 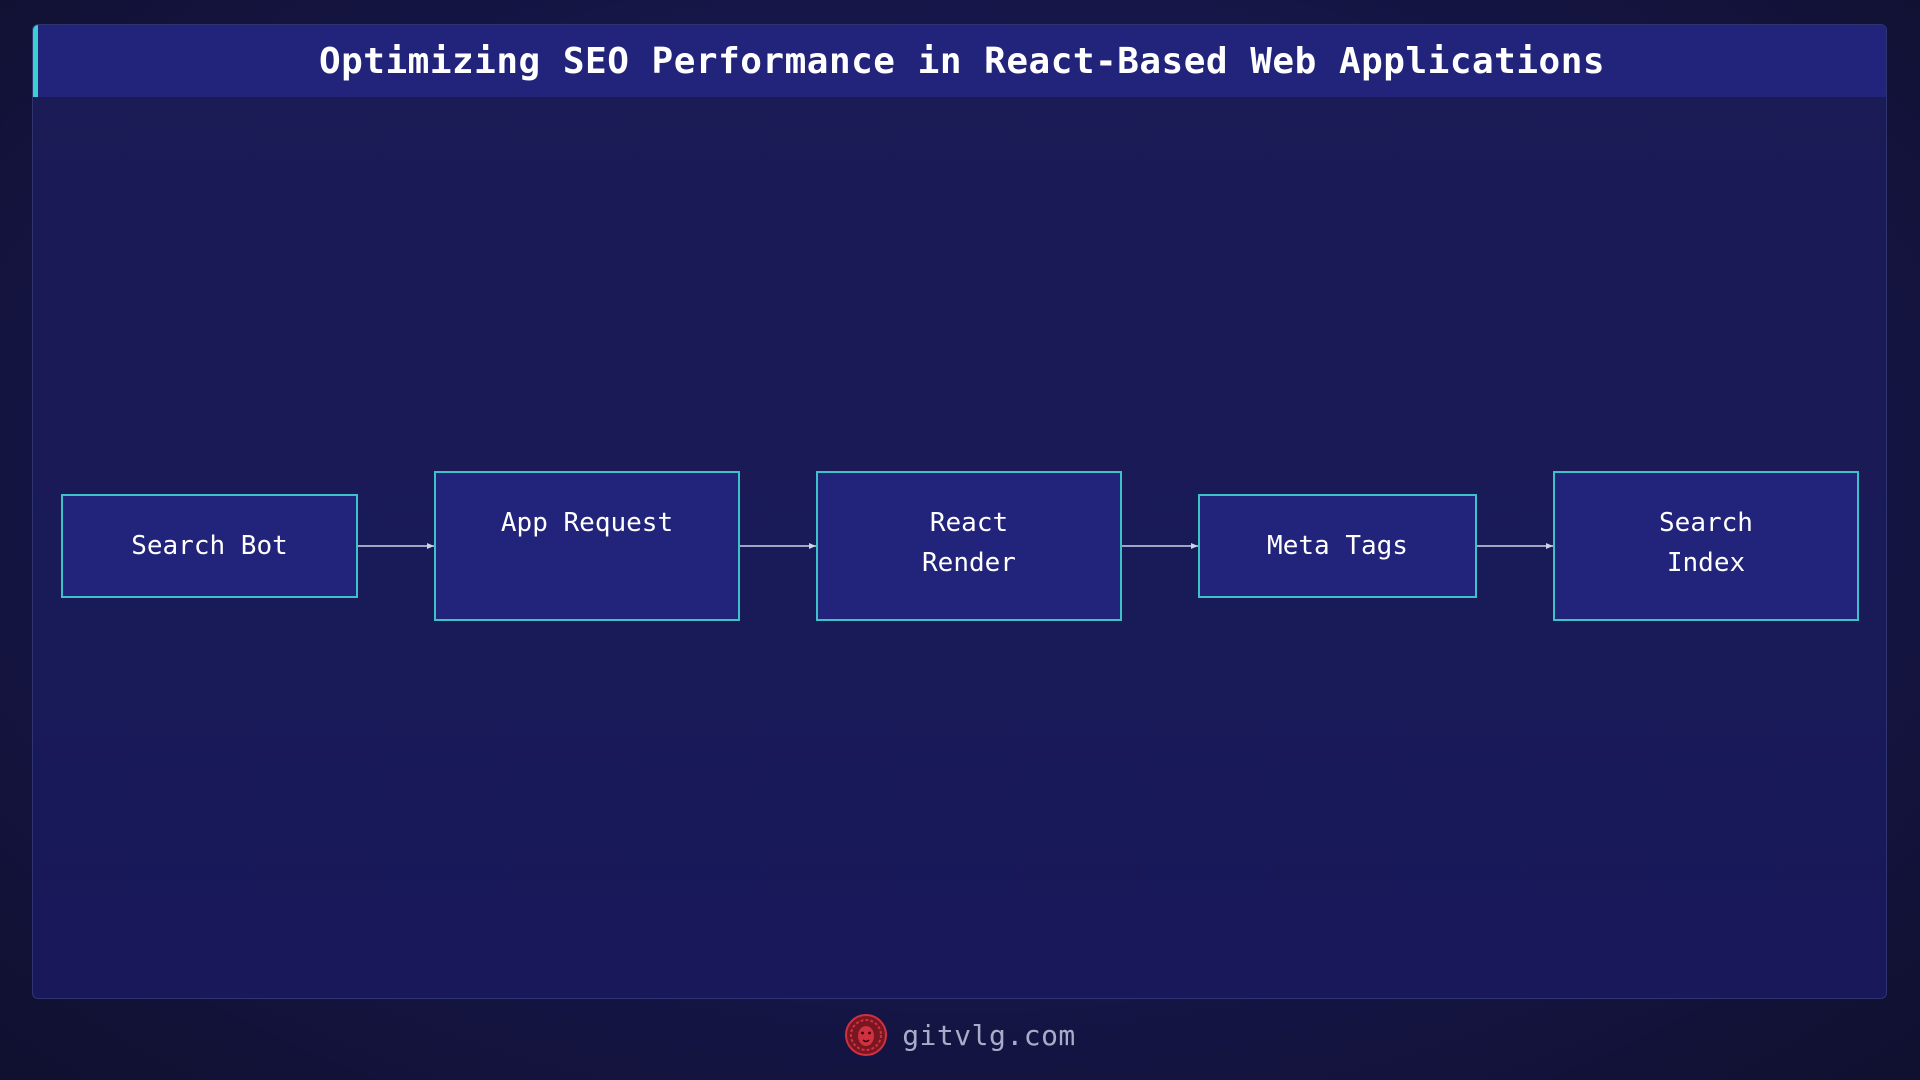 What do you see at coordinates (866, 1035) in the screenshot?
I see `lion-head-logo-icon` at bounding box center [866, 1035].